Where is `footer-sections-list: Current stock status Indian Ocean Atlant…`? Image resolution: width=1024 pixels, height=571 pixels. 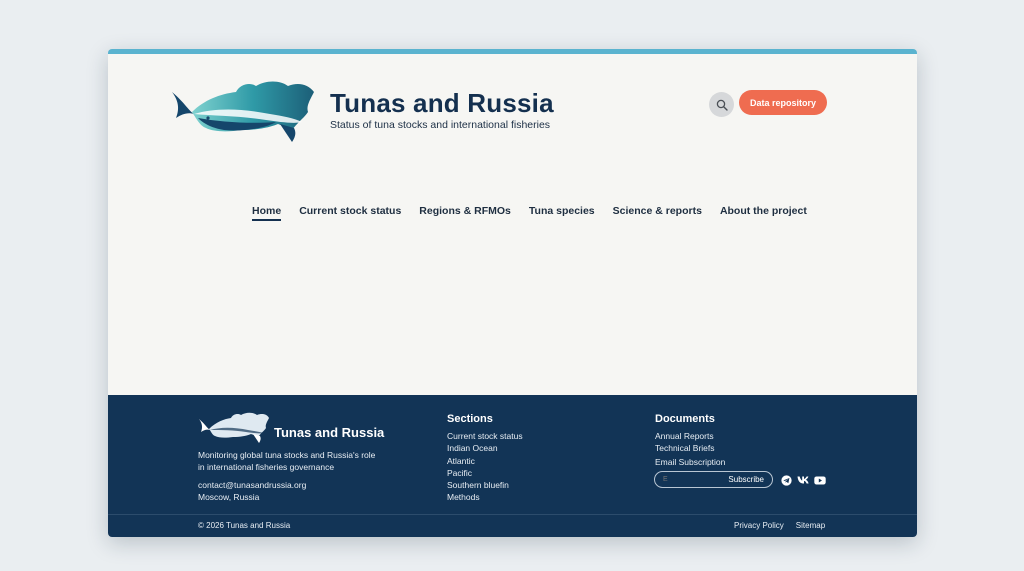
footer-sections-list: Current stock status Indian Ocean Atlant… is located at coordinates (485, 467).